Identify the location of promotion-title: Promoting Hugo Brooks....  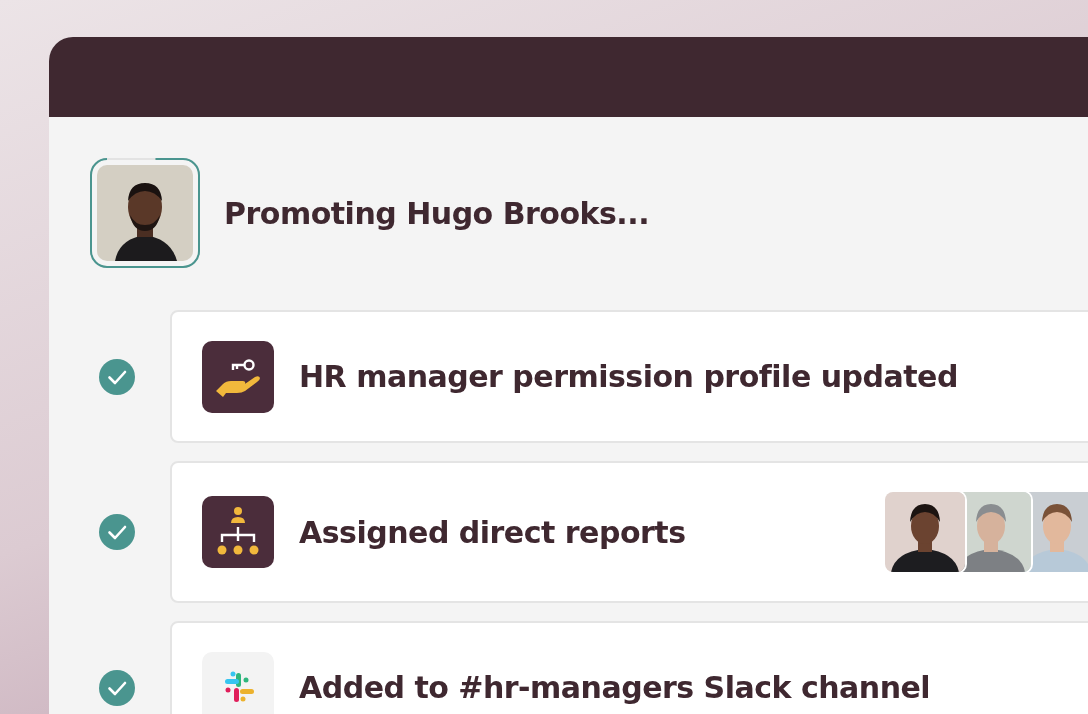
(437, 213).